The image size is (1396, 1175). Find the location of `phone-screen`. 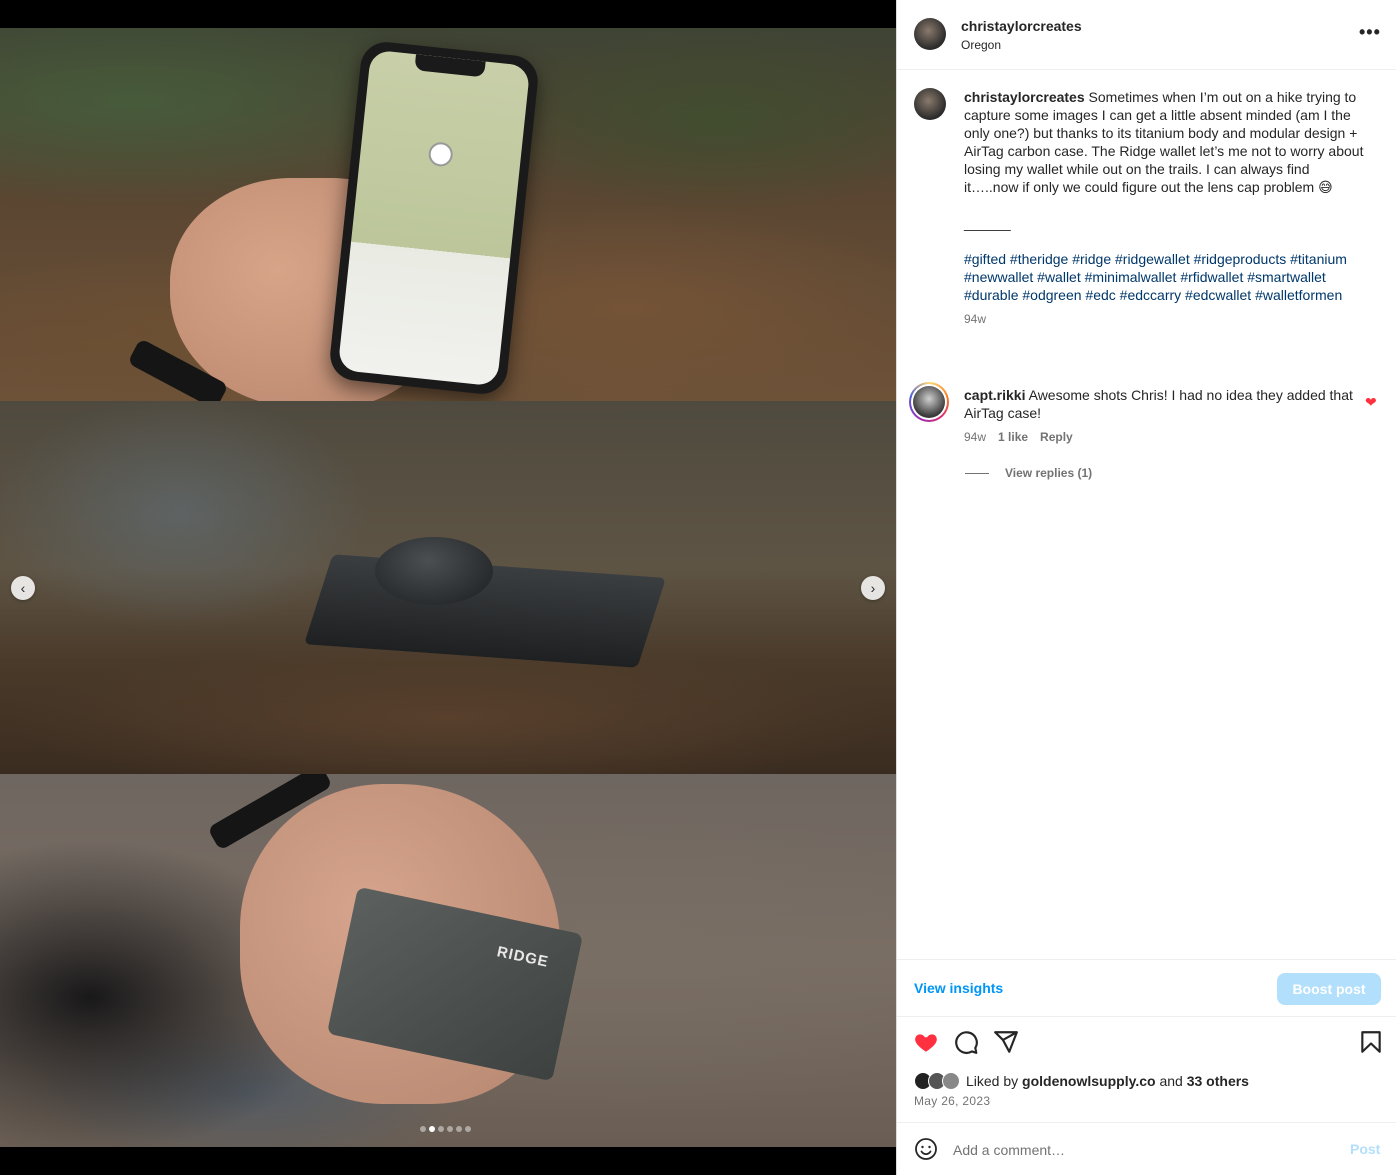

phone-screen is located at coordinates (434, 218).